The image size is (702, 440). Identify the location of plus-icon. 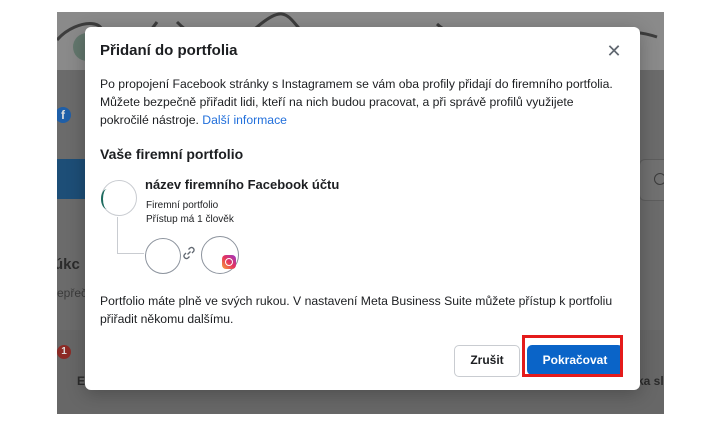
(659, 179).